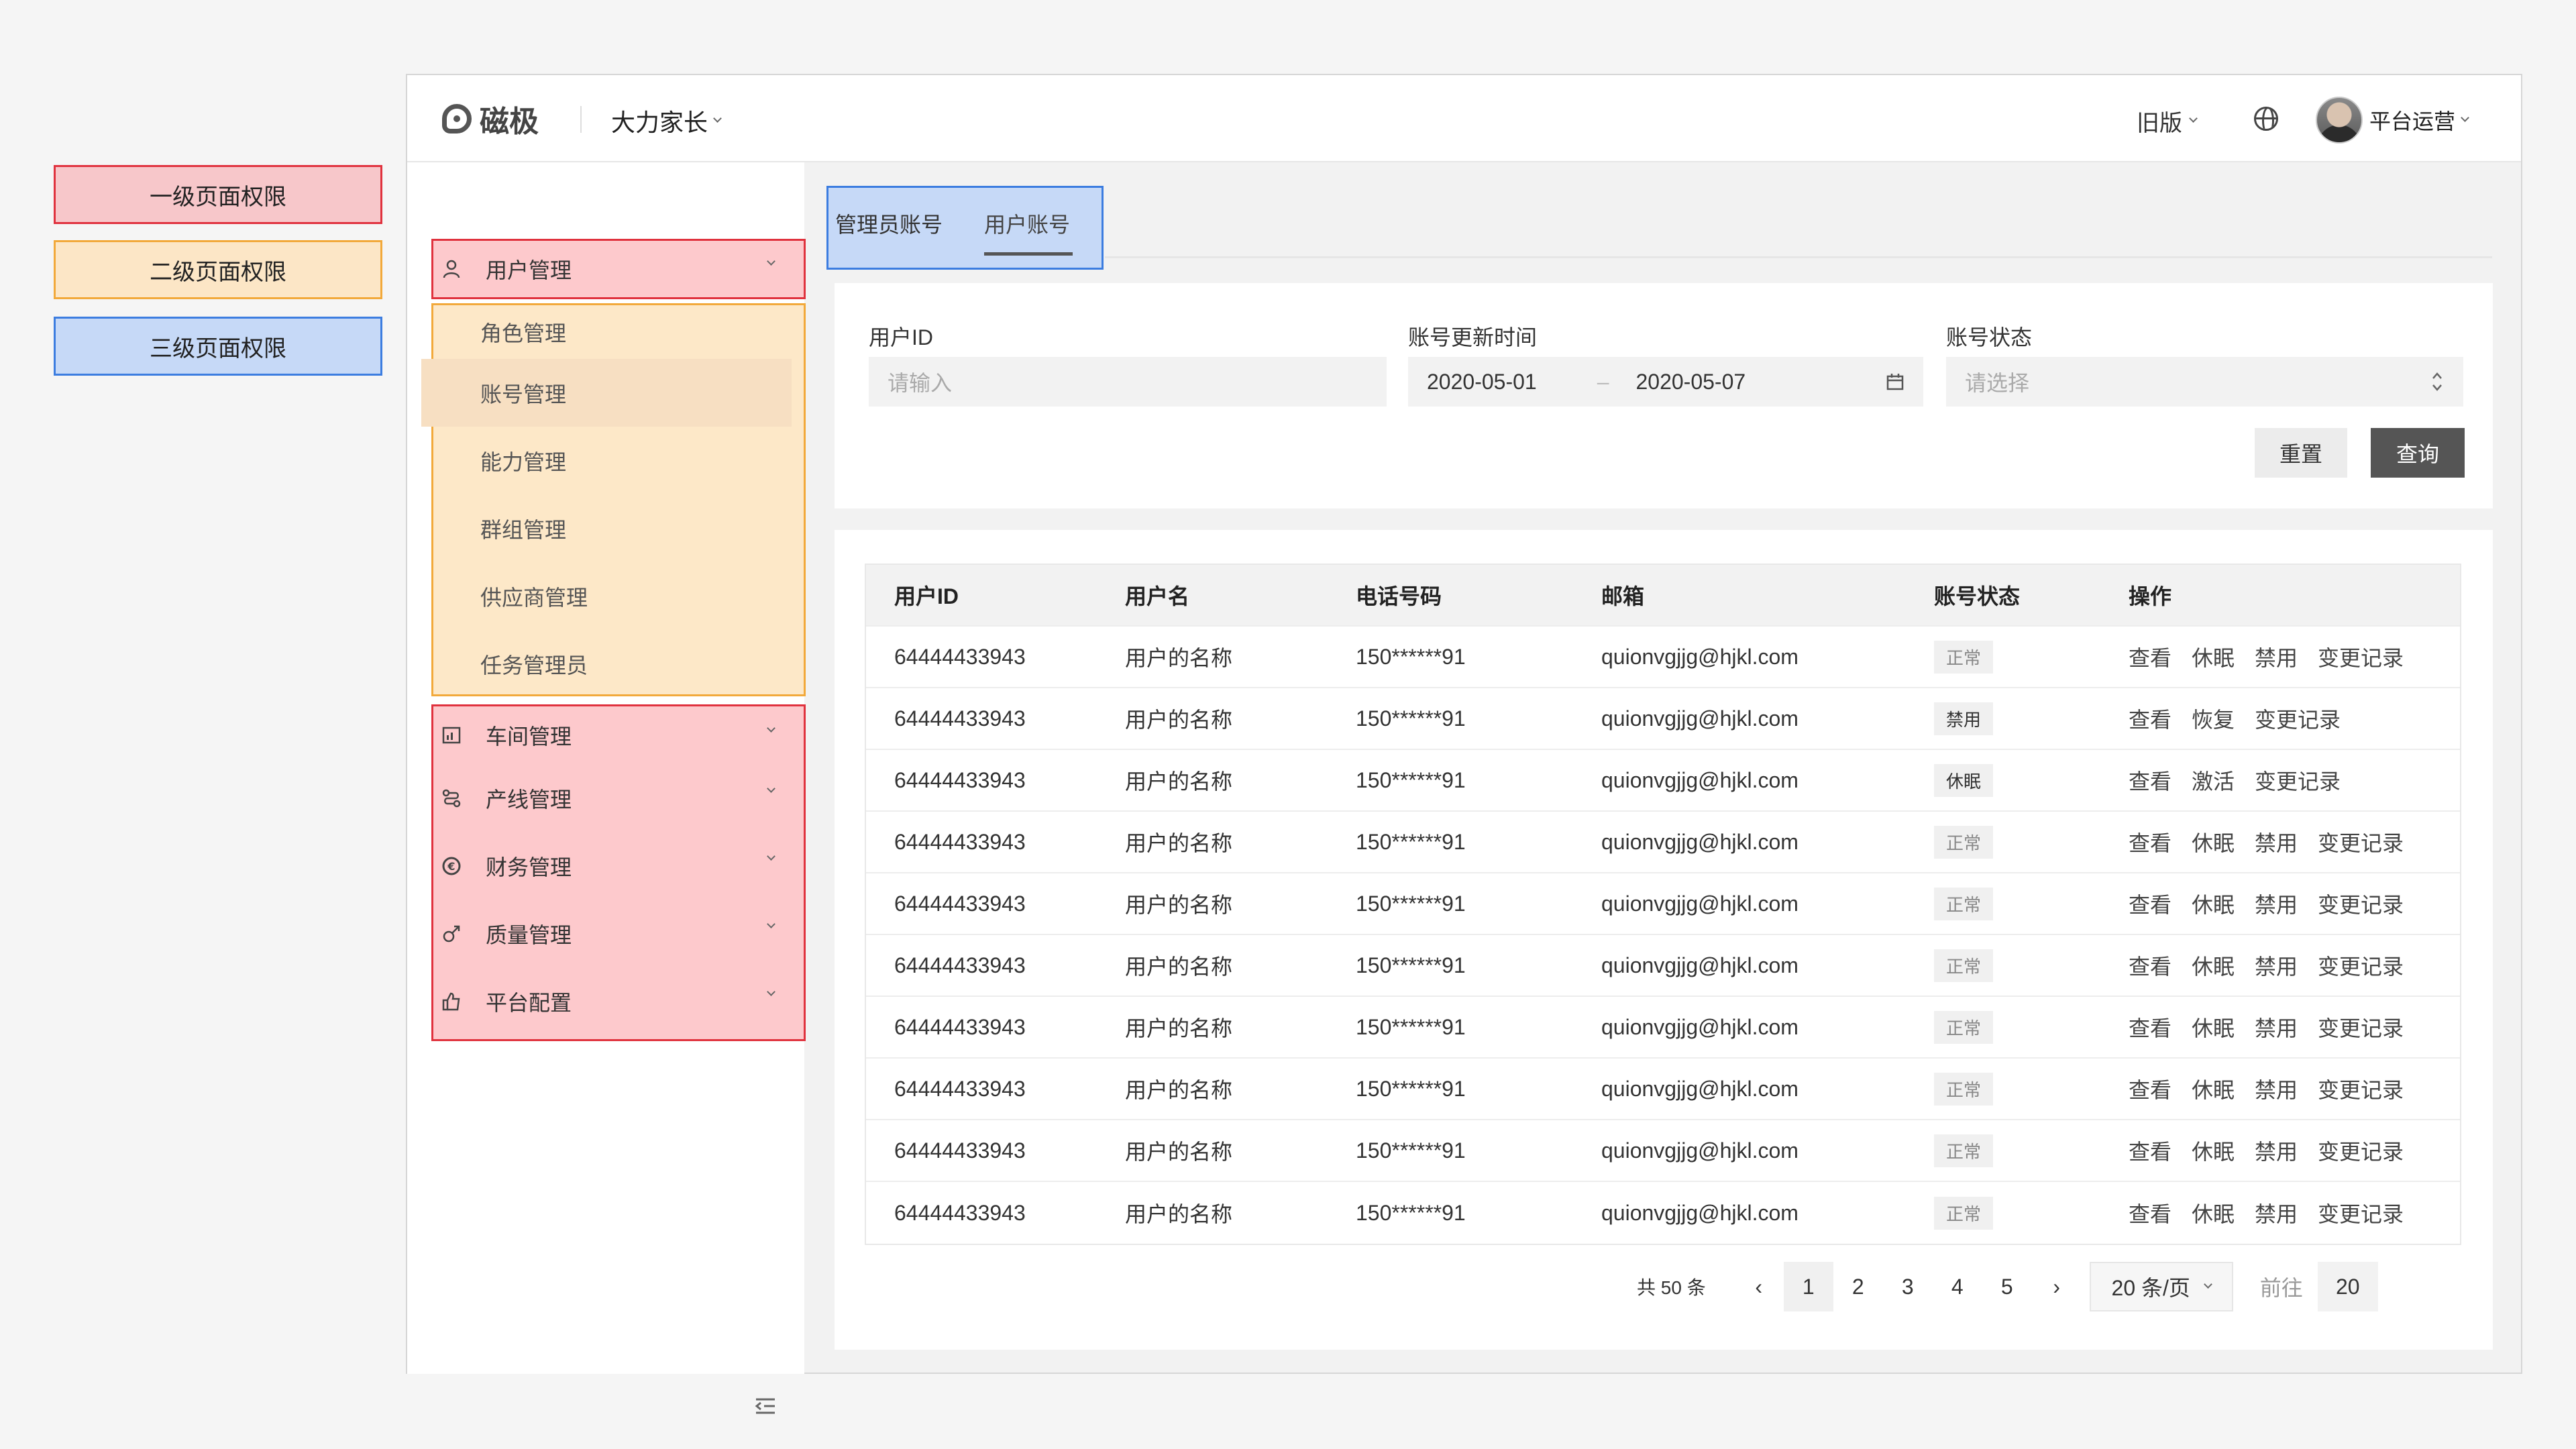 The width and height of the screenshot is (2576, 1449). Describe the element at coordinates (618, 460) in the screenshot. I see `sidebar-subitem-ability: 能力管理` at that location.